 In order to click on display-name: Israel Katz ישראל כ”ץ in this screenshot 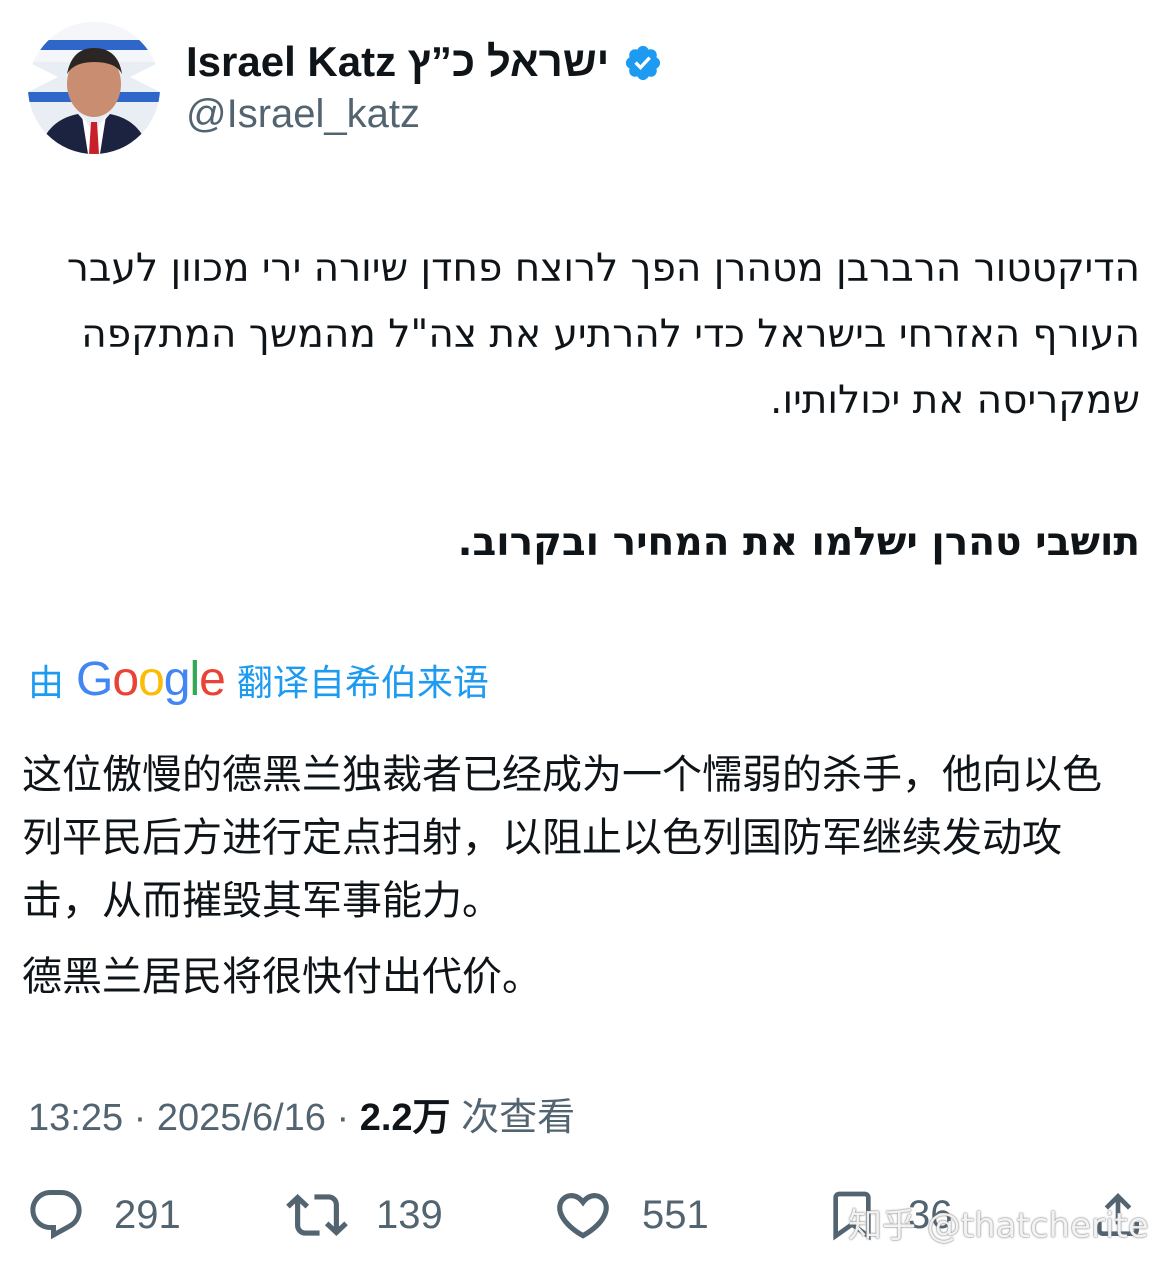, I will do `click(397, 62)`.